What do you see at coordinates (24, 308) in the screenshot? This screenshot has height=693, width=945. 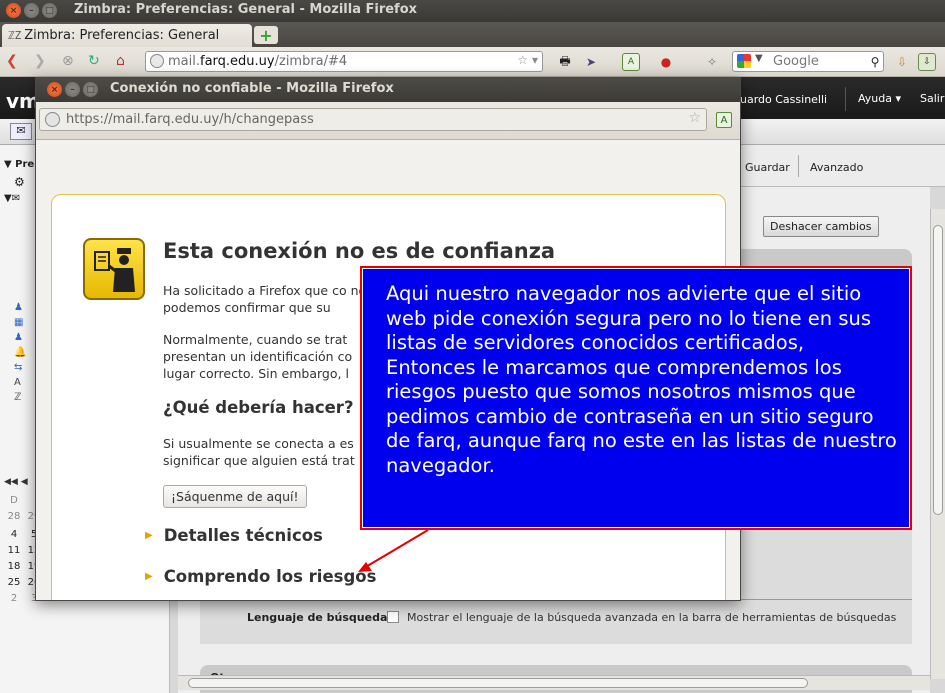 I see `person-icon: ♟` at bounding box center [24, 308].